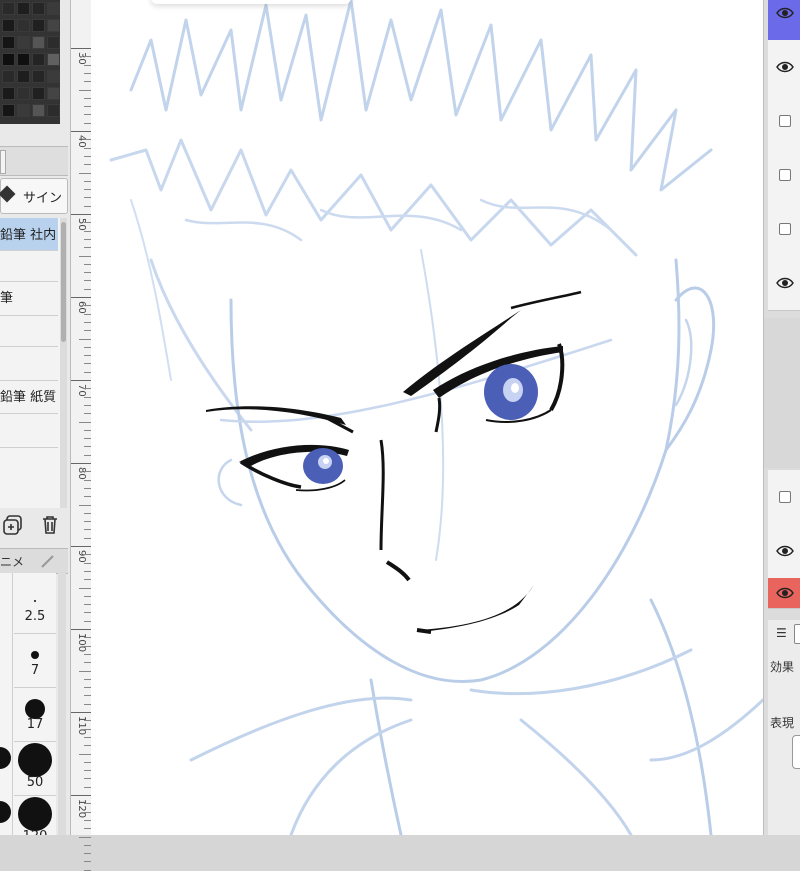 The width and height of the screenshot is (800, 871). What do you see at coordinates (35, 606) in the screenshot?
I see `brush-size-option: 2.5` at bounding box center [35, 606].